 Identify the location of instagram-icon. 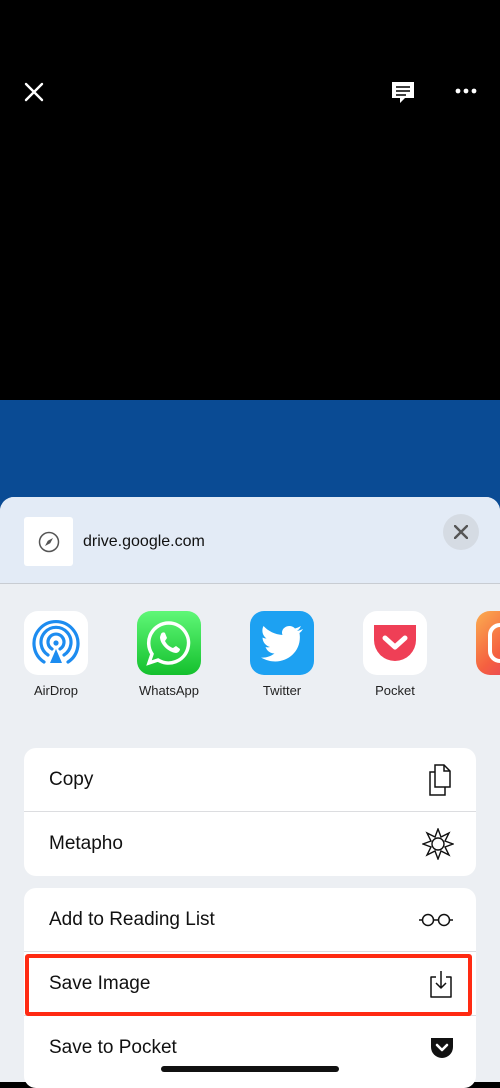
(488, 643).